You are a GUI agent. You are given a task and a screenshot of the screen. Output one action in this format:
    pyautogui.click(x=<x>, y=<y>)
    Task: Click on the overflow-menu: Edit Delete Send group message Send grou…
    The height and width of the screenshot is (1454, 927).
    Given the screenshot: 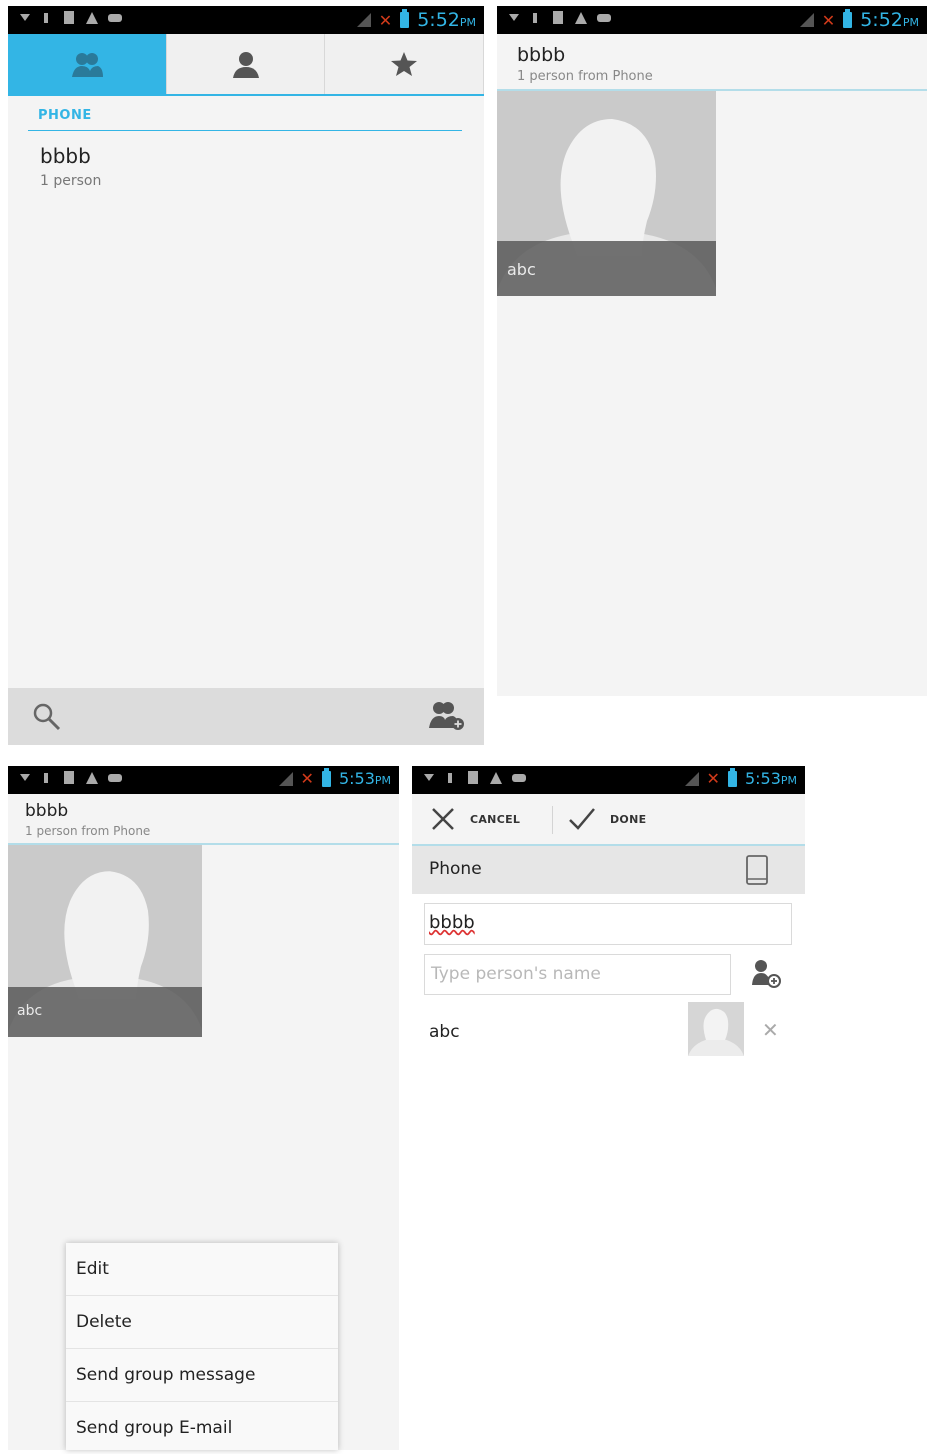 What is the action you would take?
    pyautogui.click(x=202, y=1346)
    